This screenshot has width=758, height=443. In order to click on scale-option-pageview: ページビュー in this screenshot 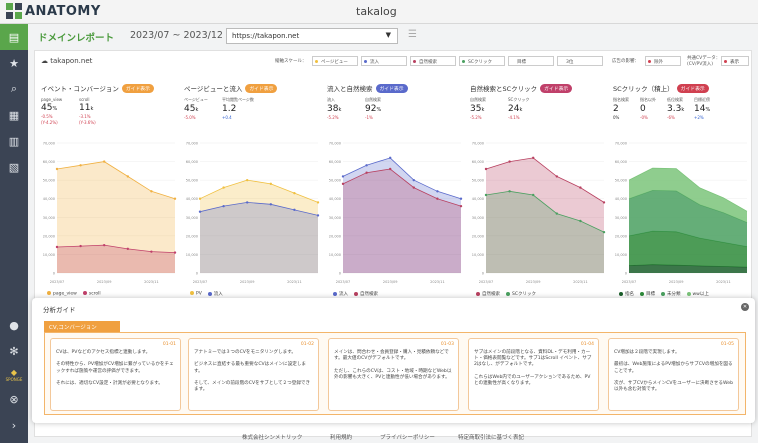, I will do `click(335, 61)`.